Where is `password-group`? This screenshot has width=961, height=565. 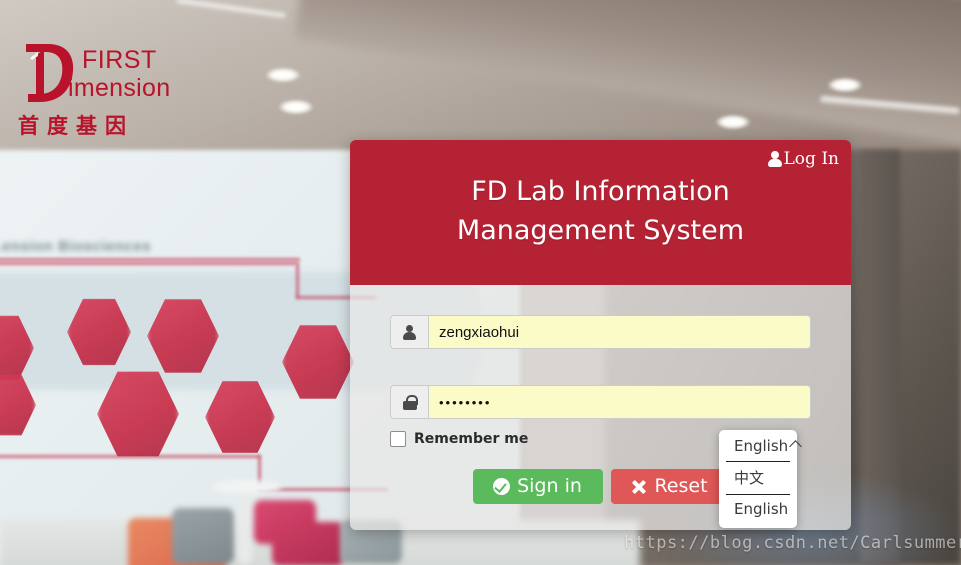 password-group is located at coordinates (600, 402).